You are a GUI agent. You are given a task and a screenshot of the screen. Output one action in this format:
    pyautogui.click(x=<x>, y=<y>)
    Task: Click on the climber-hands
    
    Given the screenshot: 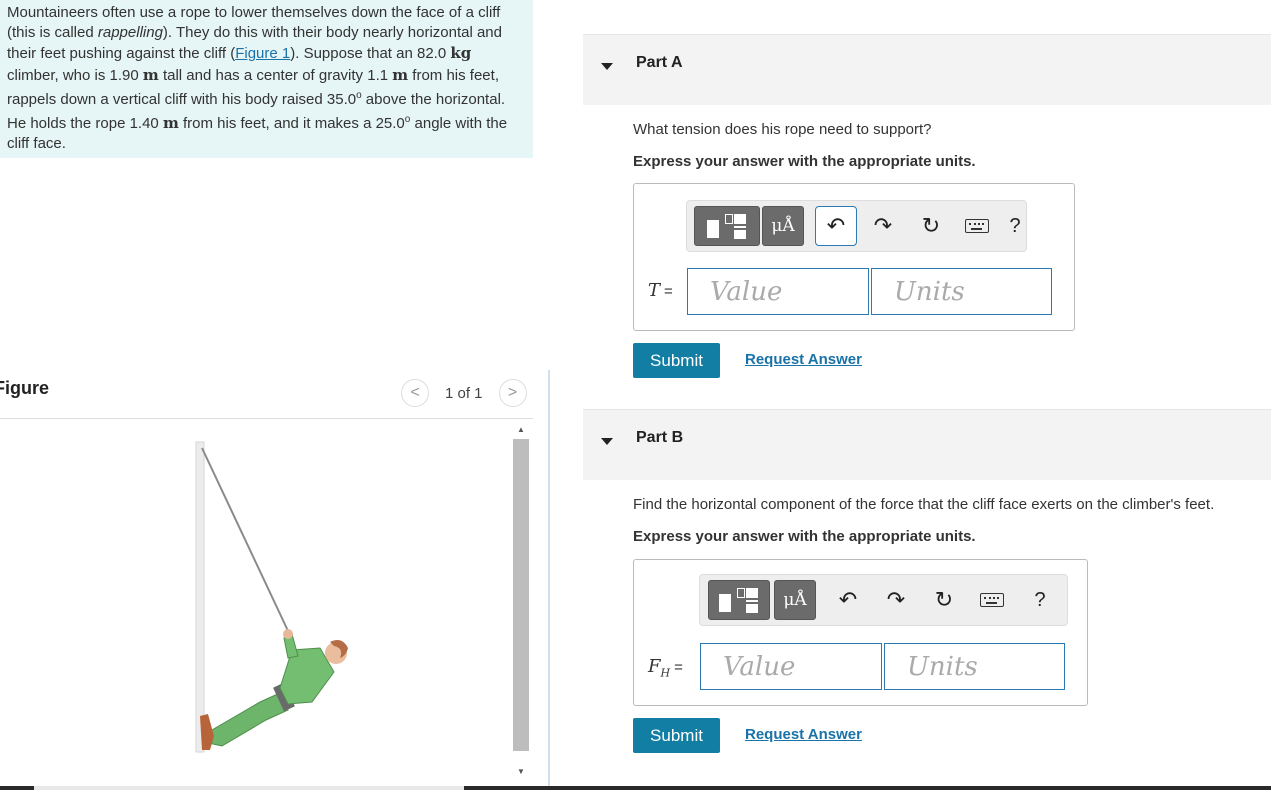 What is the action you would take?
    pyautogui.click(x=288, y=634)
    